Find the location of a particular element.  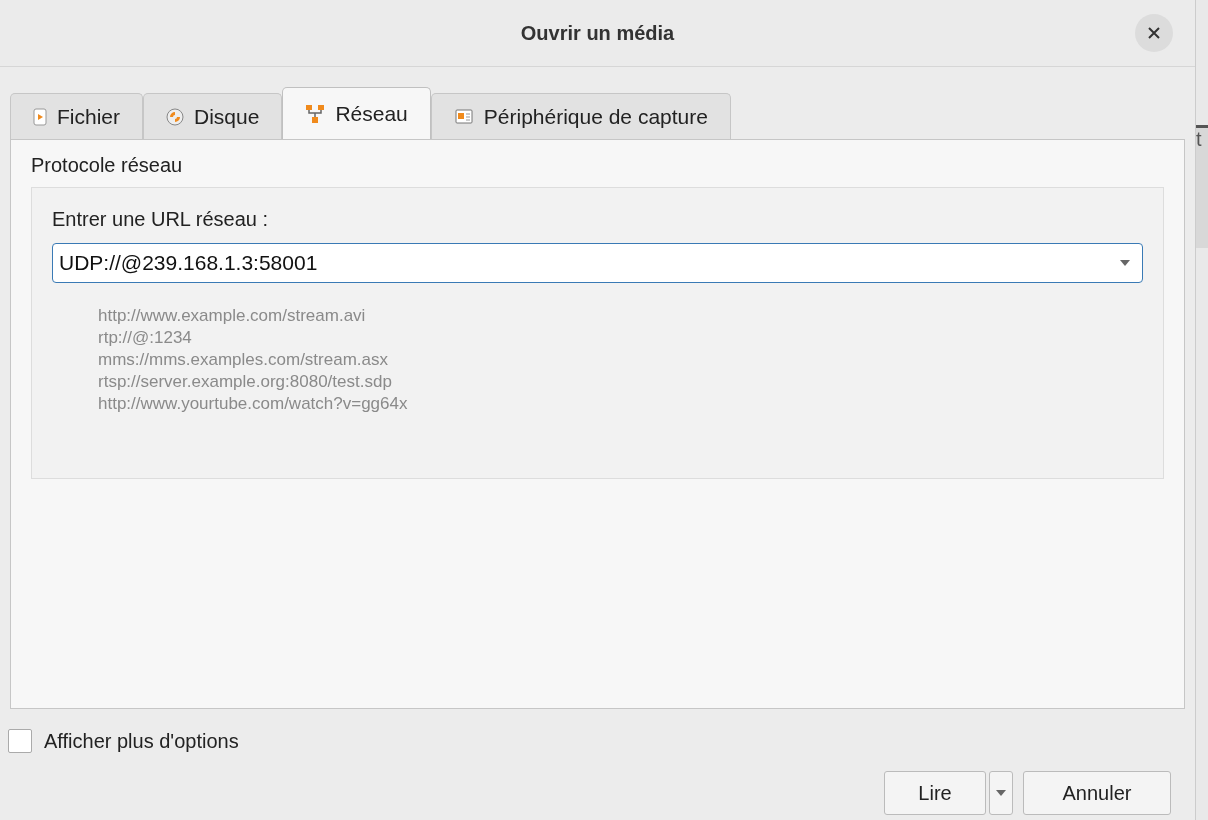

tab: Disque is located at coordinates (213, 116).